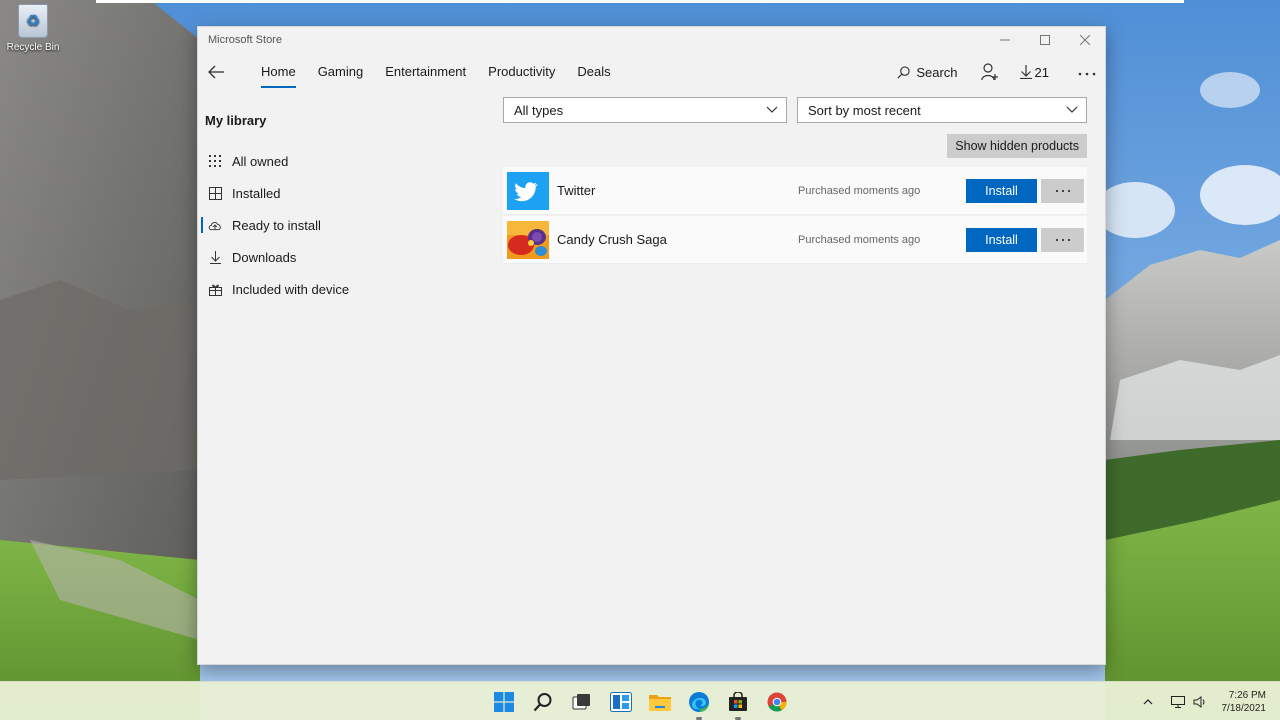  I want to click on back-arrow-icon, so click(216, 72).